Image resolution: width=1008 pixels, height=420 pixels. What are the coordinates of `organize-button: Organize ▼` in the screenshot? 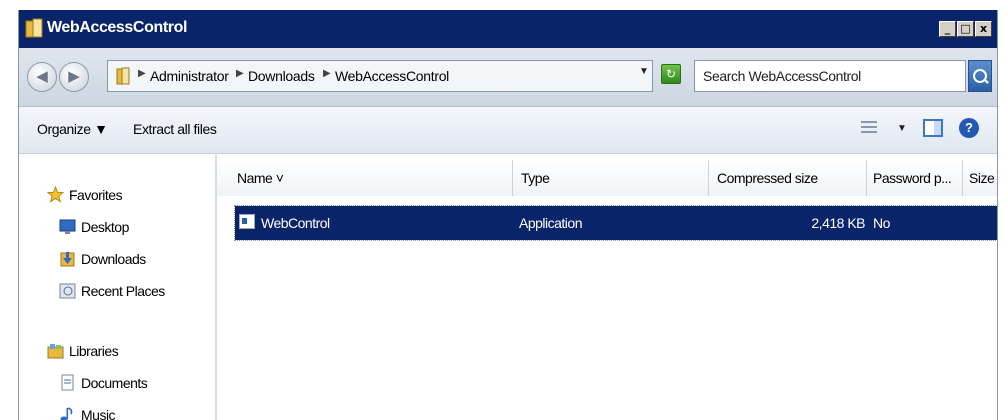 It's located at (72, 129).